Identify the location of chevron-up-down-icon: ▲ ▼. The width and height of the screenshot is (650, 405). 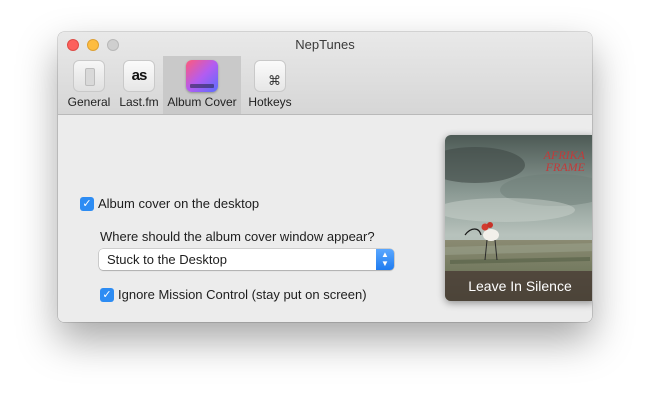
(385, 259).